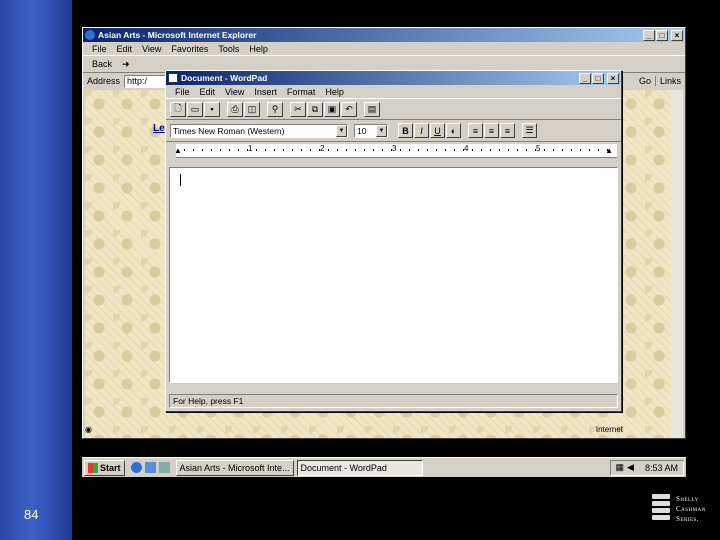 This screenshot has width=720, height=540. I want to click on undo-icon: ↶, so click(349, 109).